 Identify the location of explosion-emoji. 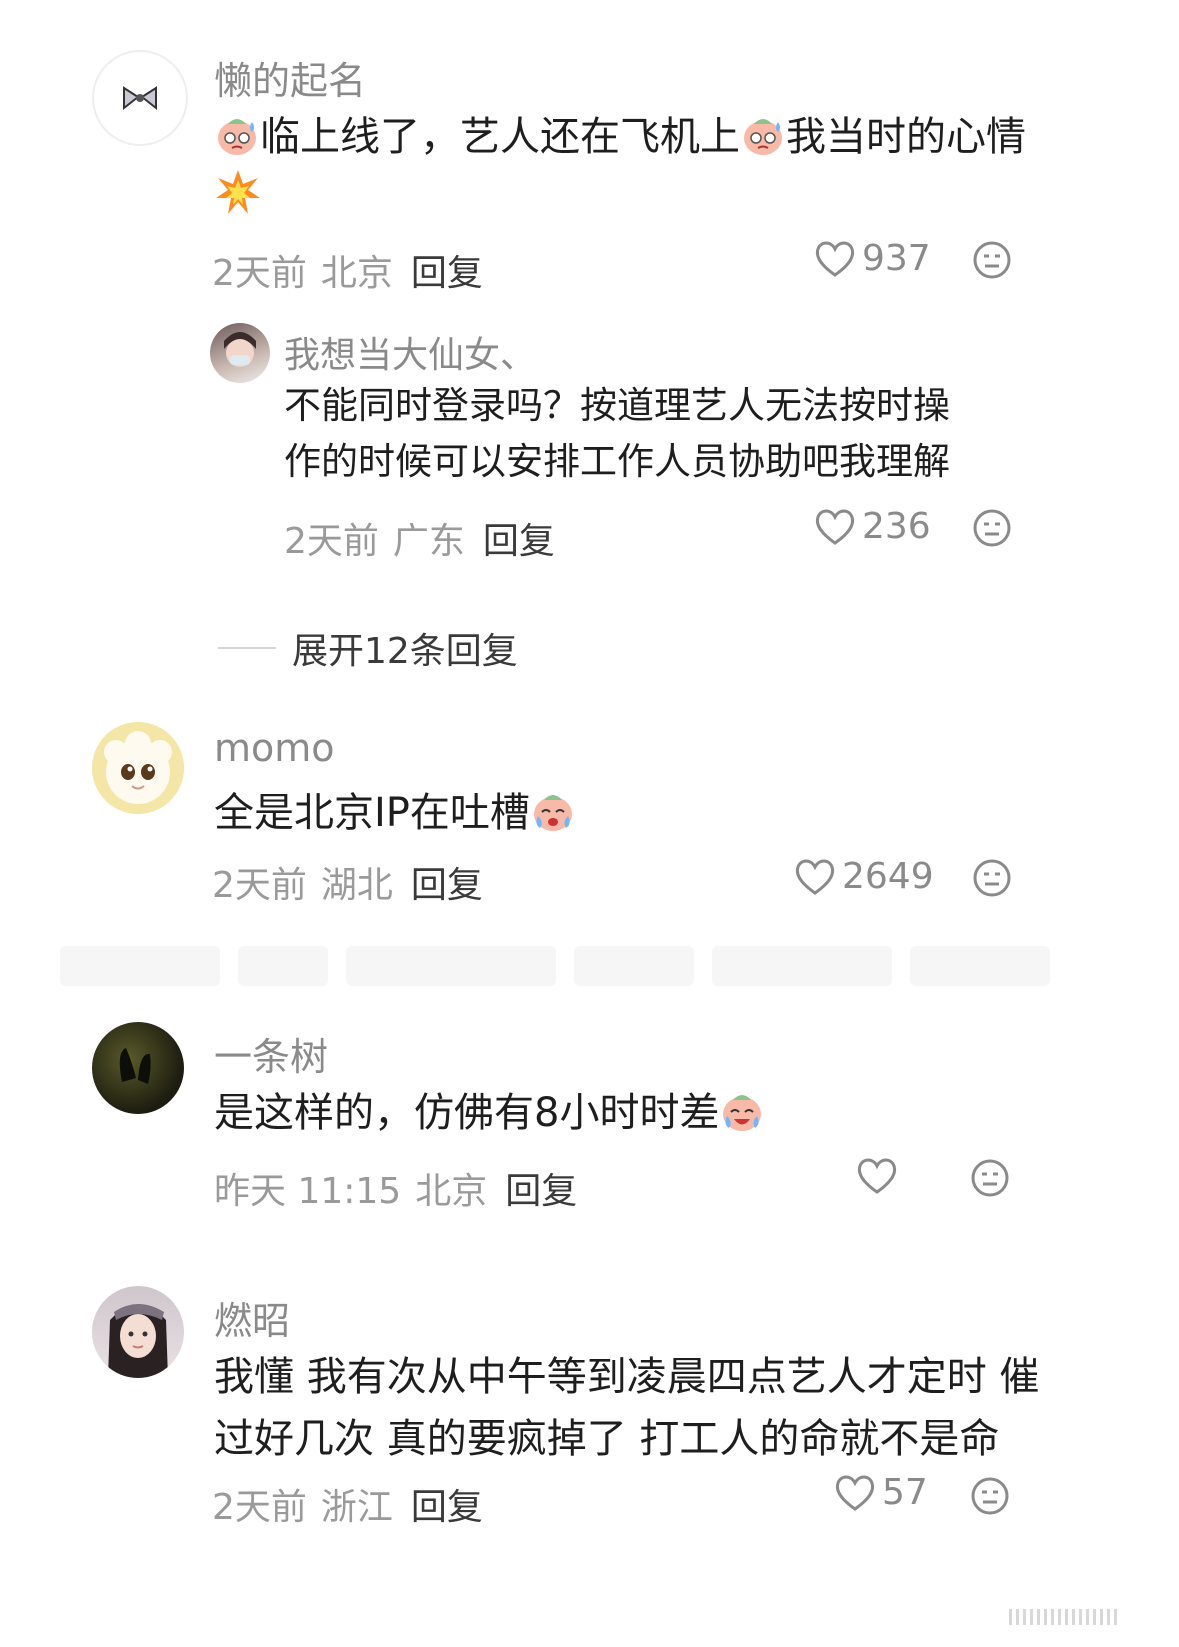
(238, 192).